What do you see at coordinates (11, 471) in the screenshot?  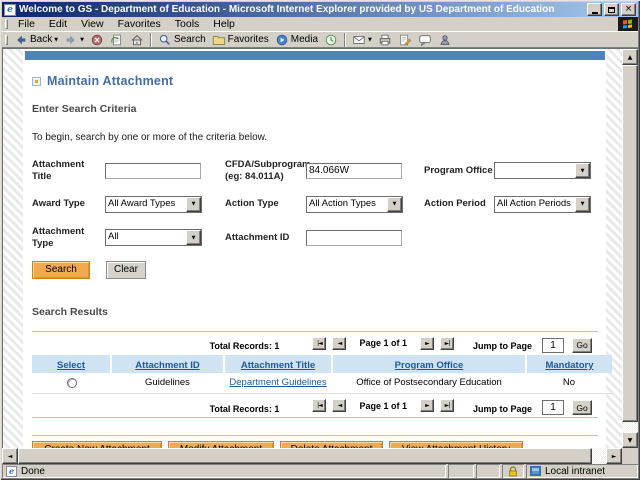 I see `ie-status-icon: e` at bounding box center [11, 471].